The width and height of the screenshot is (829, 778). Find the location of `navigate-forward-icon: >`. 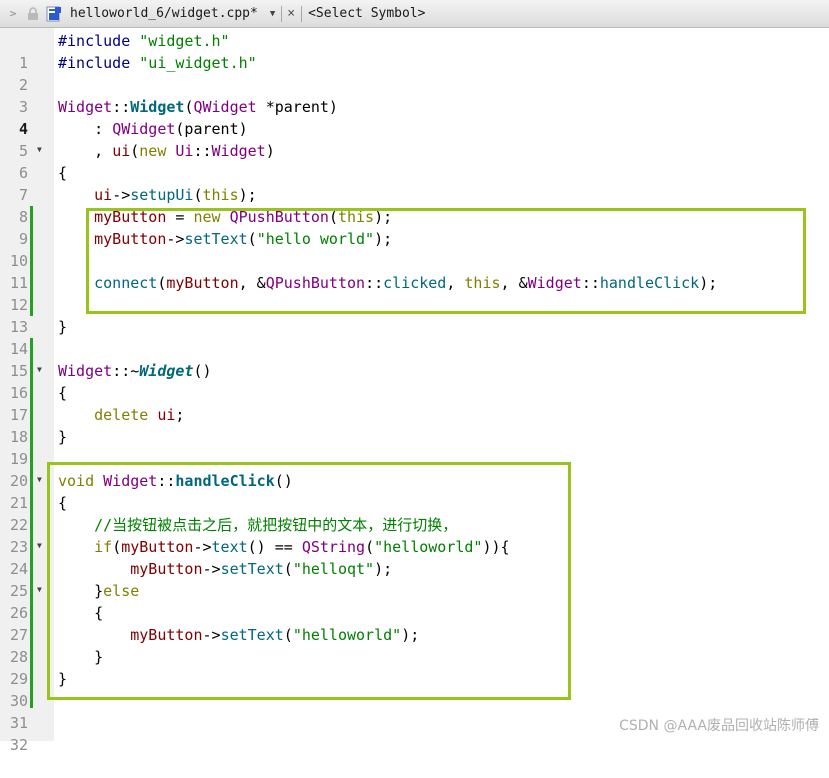

navigate-forward-icon: > is located at coordinates (13, 13).